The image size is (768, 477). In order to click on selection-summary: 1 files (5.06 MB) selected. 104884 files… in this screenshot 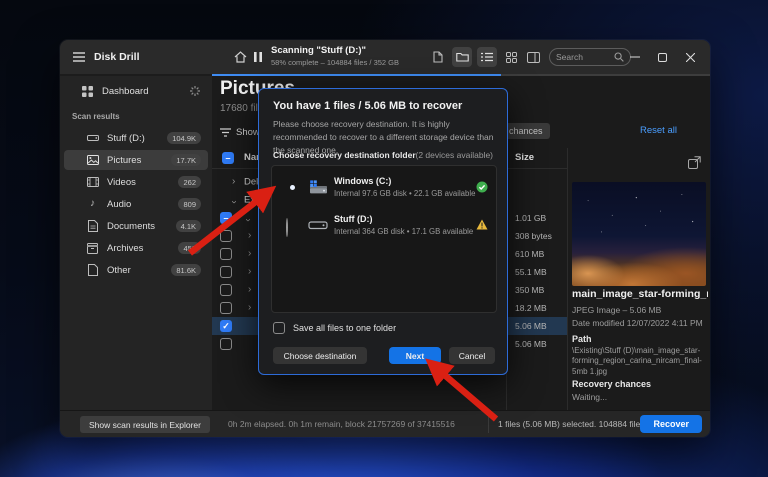, I will do `click(580, 424)`.